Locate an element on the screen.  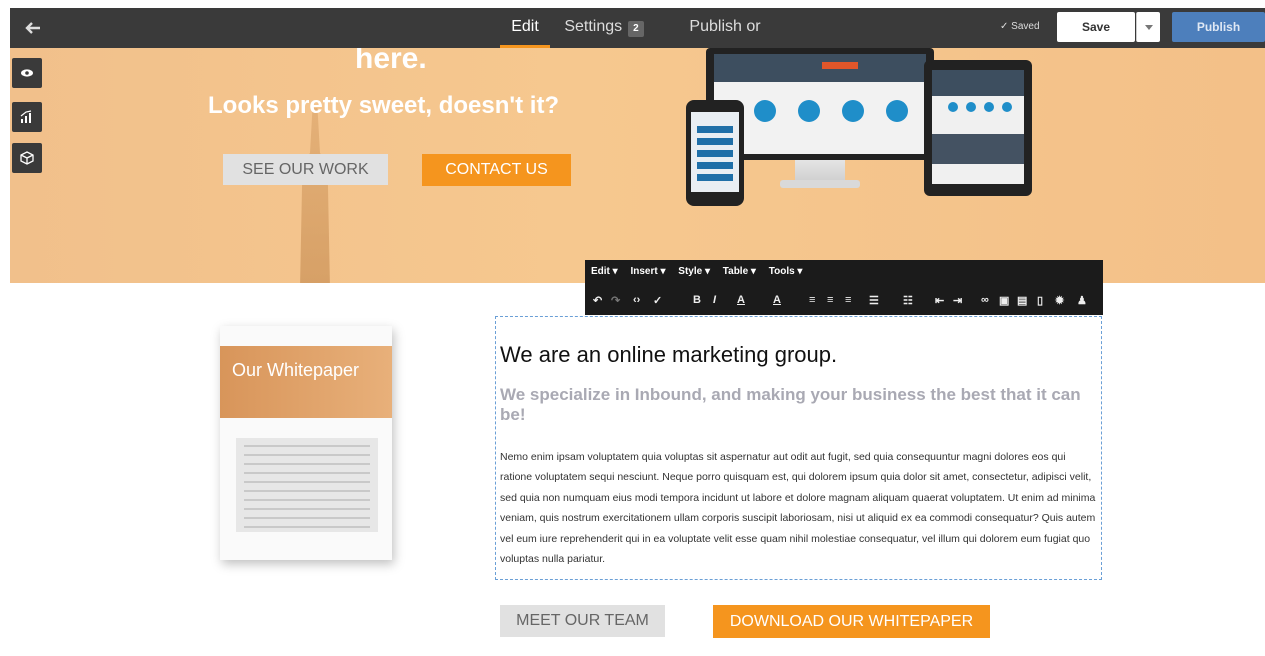
cube-icon is located at coordinates (27, 158).